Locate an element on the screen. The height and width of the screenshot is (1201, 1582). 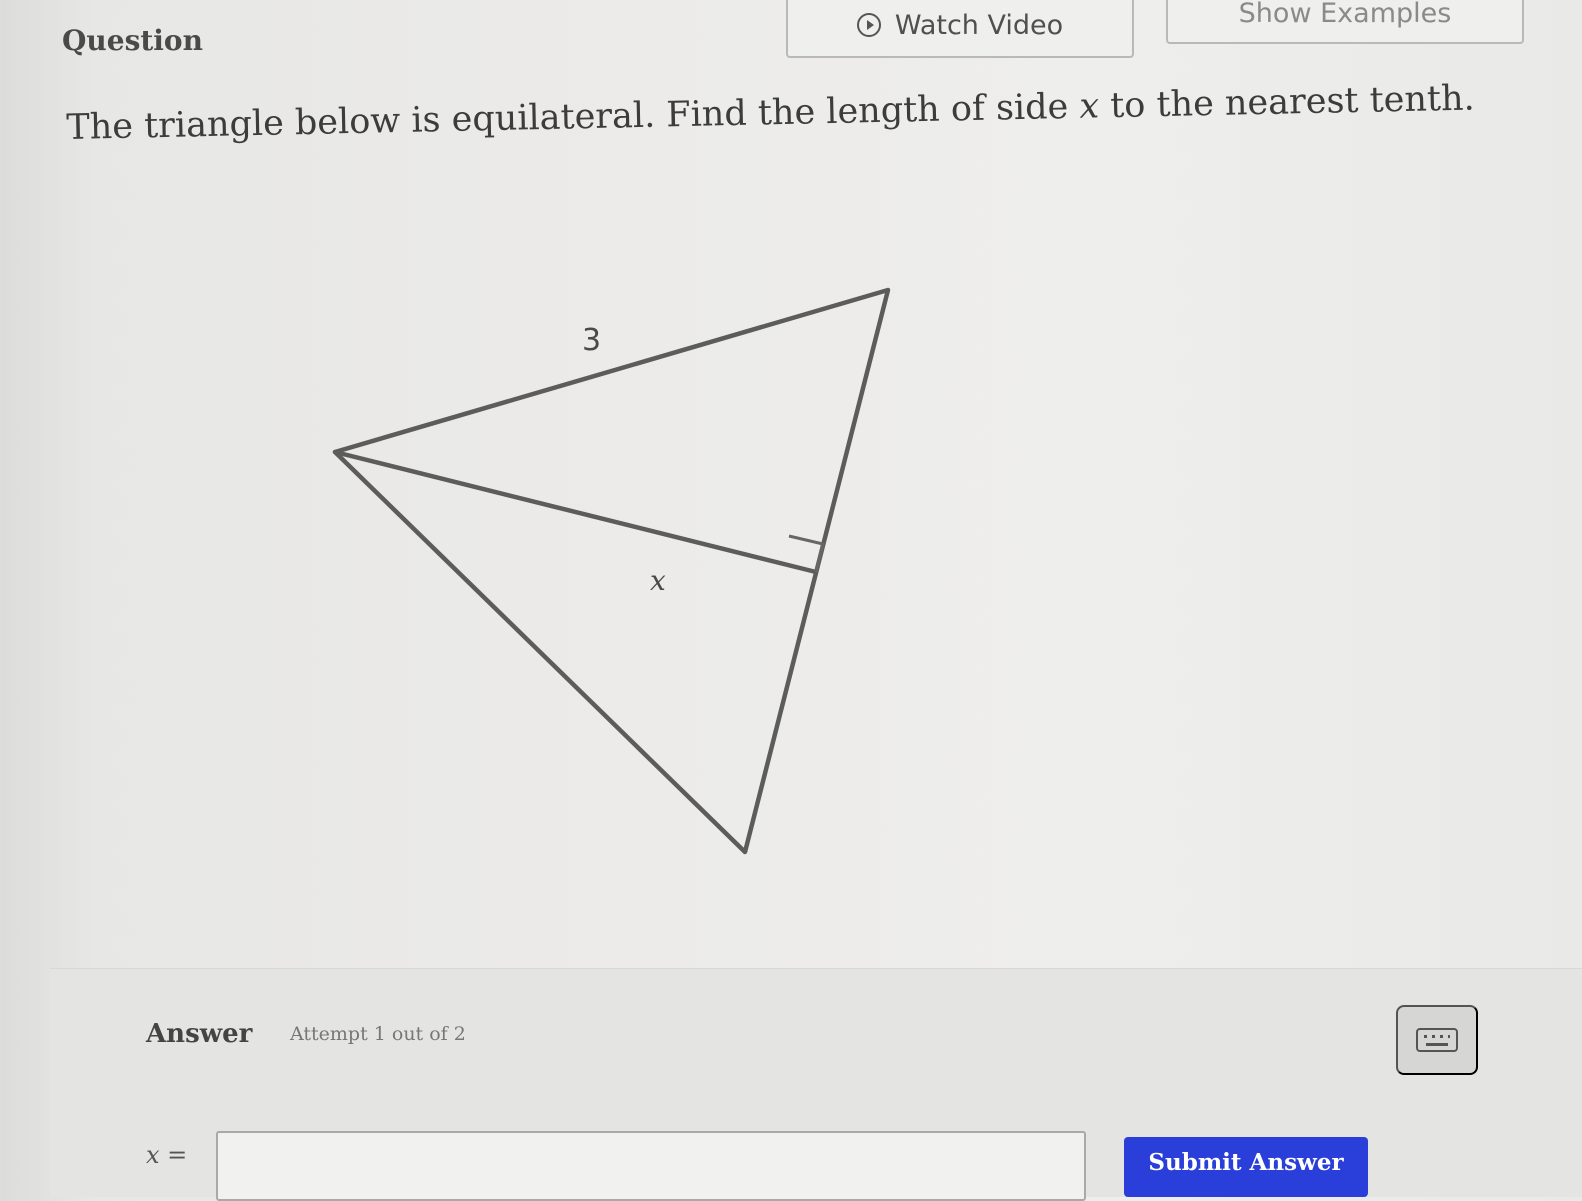
answer-equals: = is located at coordinates (173, 1155).